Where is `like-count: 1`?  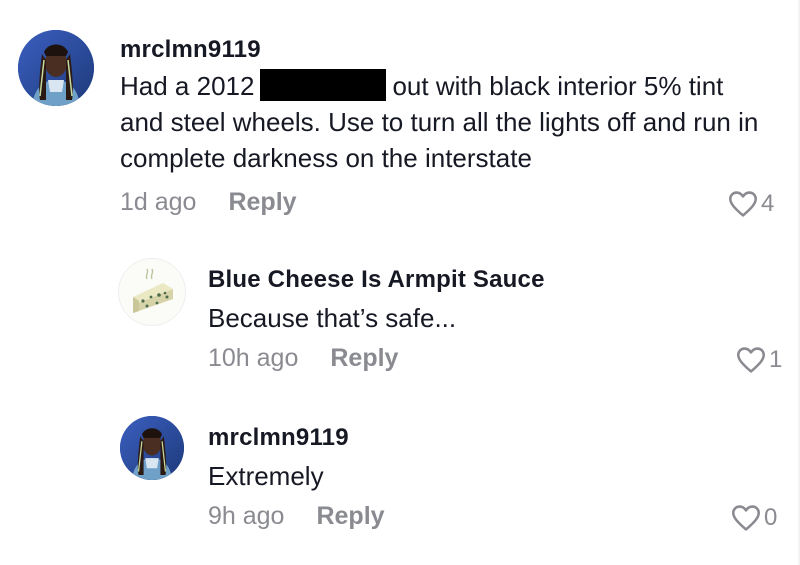 like-count: 1 is located at coordinates (776, 359).